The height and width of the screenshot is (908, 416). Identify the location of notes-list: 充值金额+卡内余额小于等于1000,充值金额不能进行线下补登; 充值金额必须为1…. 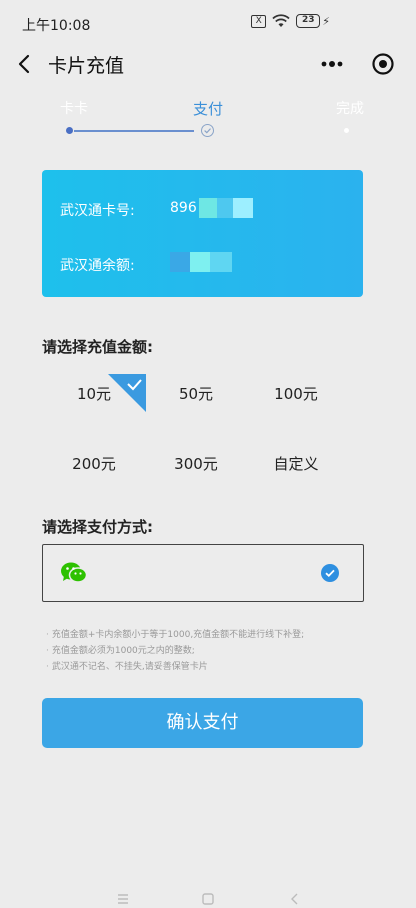
(211, 651).